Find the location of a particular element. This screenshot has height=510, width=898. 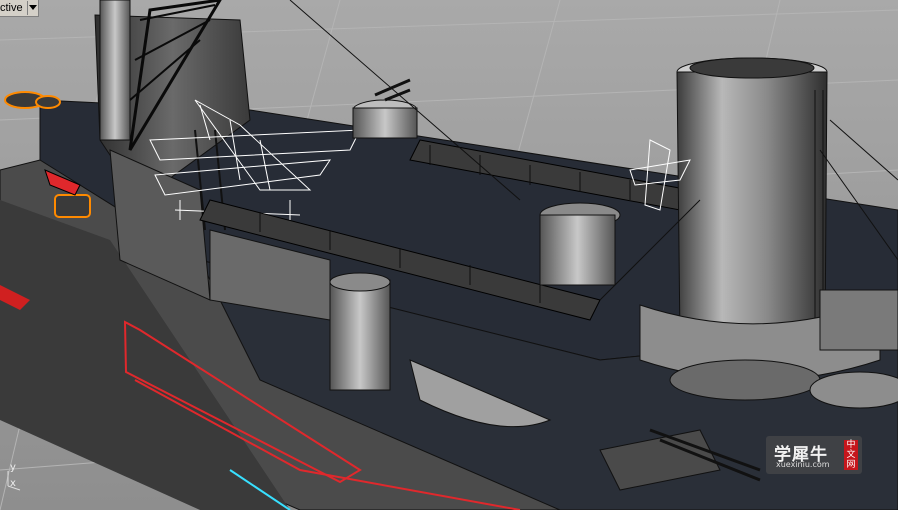

watermark-badge: 中文网 is located at coordinates (851, 455).